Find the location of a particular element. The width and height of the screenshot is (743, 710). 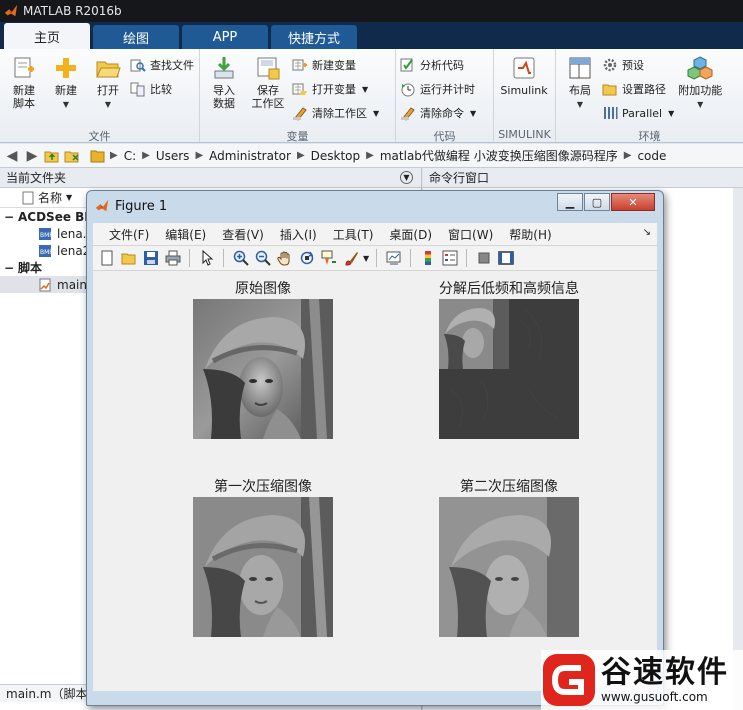

colorbar-icon is located at coordinates (427, 258).